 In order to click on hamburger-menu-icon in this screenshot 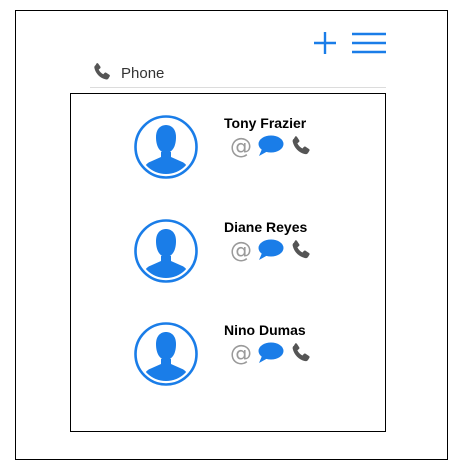, I will do `click(369, 43)`.